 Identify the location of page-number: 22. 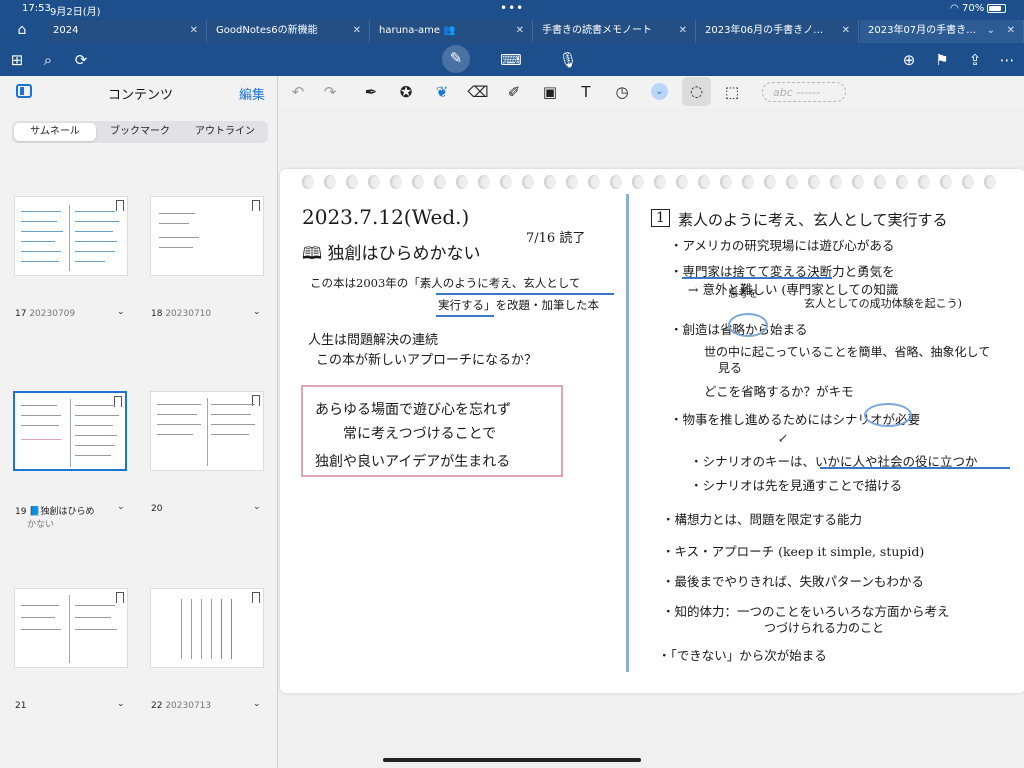
(157, 706).